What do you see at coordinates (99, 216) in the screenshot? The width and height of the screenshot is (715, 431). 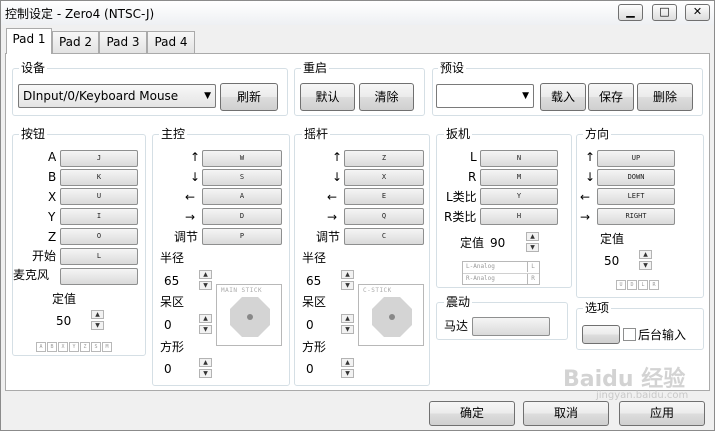 I see `button-y-binding: I` at bounding box center [99, 216].